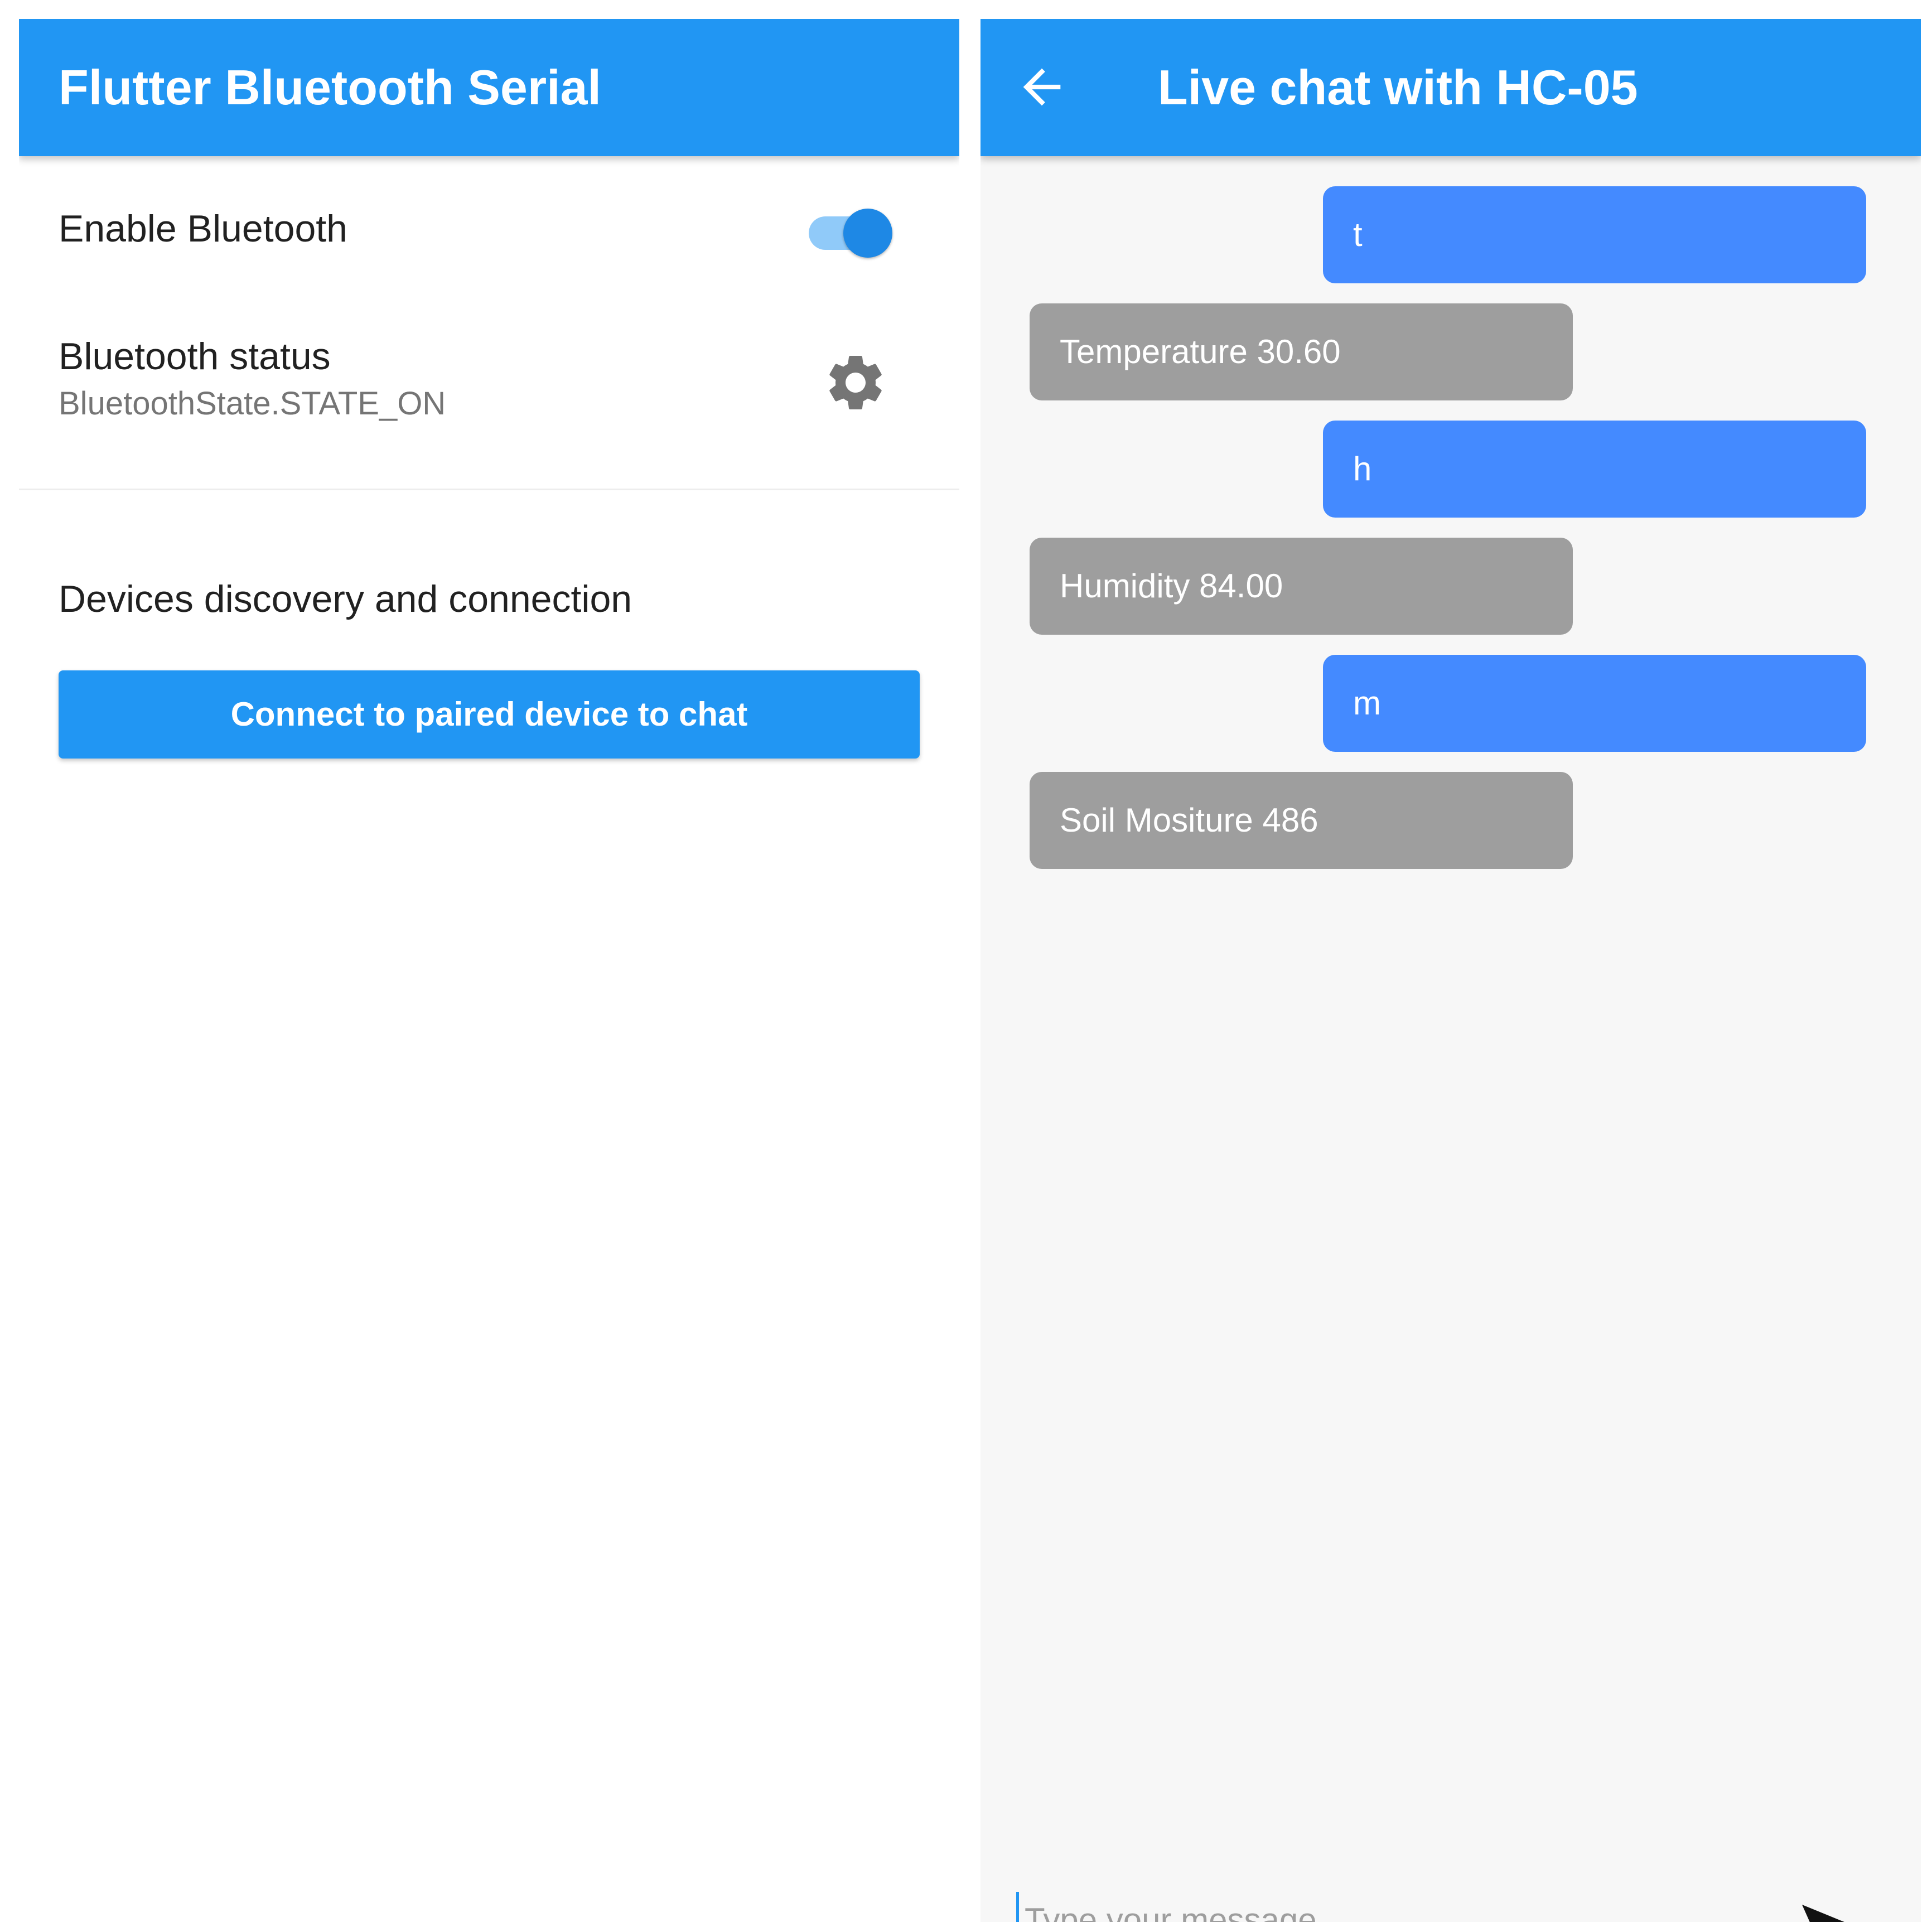 Image resolution: width=1932 pixels, height=1932 pixels. Describe the element at coordinates (1383, 1907) in the screenshot. I see `message-input` at that location.